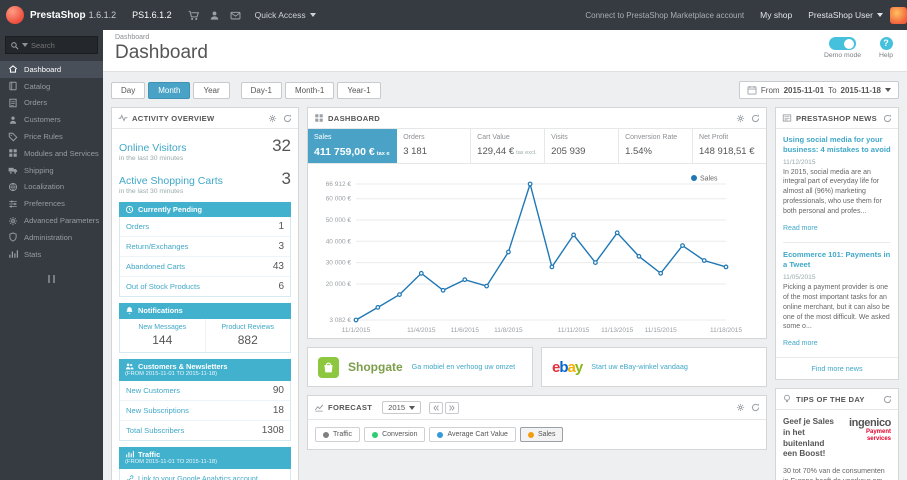 This screenshot has width=907, height=480. I want to click on new-messages-cell: New Messages 144, so click(162, 335).